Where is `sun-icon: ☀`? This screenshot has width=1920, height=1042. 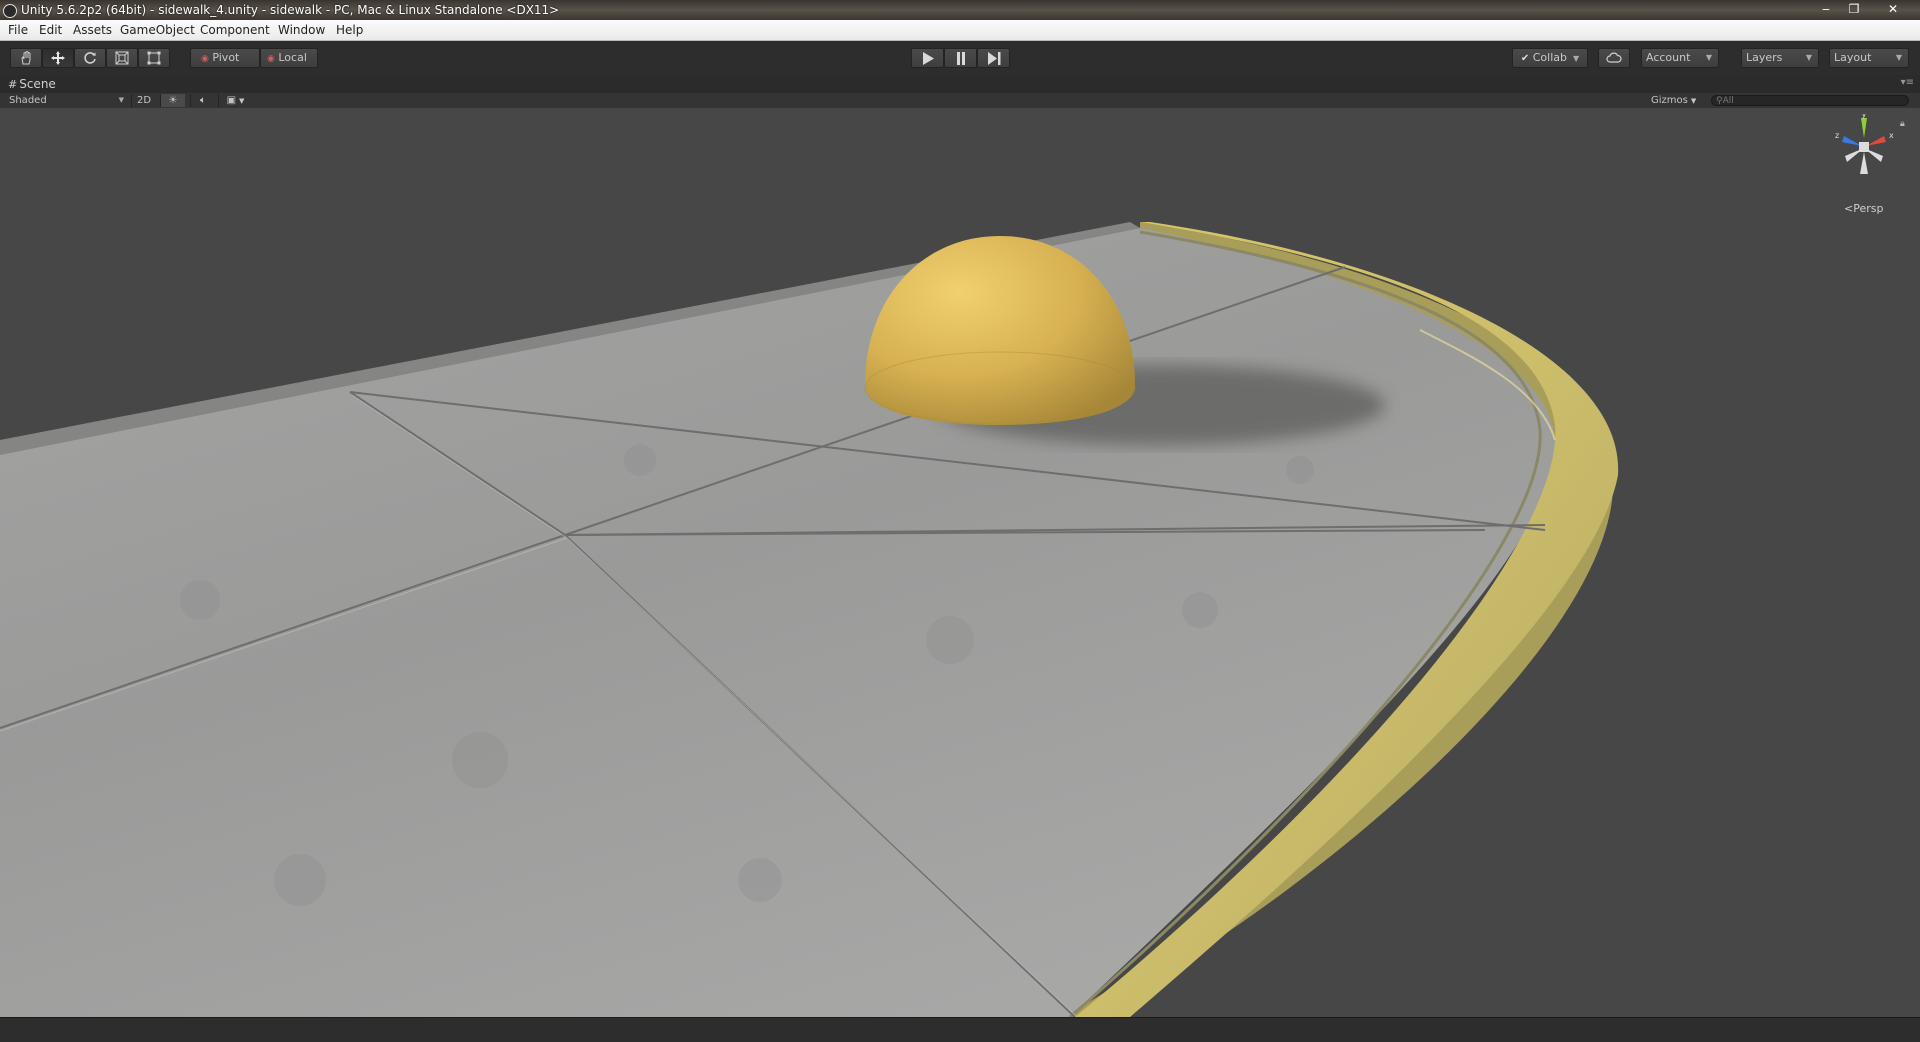 sun-icon: ☀ is located at coordinates (173, 100).